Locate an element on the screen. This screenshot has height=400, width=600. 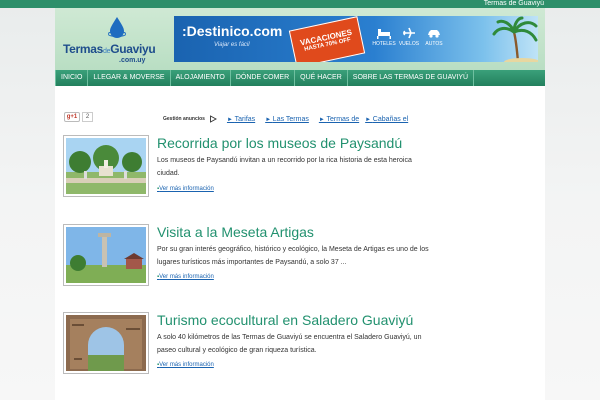
ad-link-text: Las Termas is located at coordinates (290, 119).